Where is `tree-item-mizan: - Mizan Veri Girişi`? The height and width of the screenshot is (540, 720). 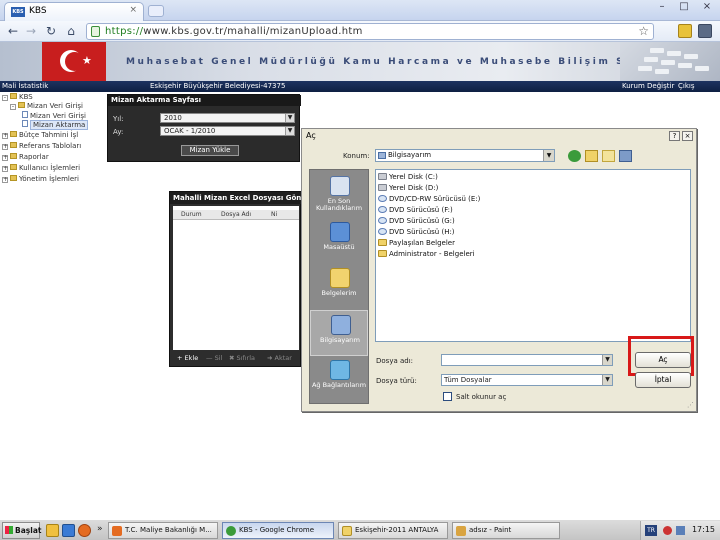 tree-item-mizan: - Mizan Veri Girişi is located at coordinates (46, 106).